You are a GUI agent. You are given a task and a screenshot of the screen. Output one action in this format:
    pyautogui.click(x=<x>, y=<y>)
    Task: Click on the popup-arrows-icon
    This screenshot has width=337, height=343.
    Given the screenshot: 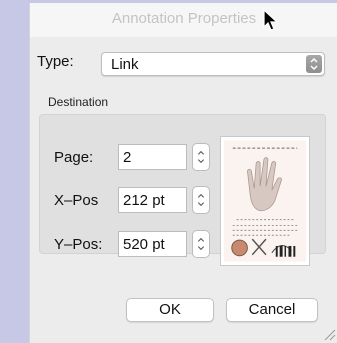 What is the action you would take?
    pyautogui.click(x=314, y=64)
    